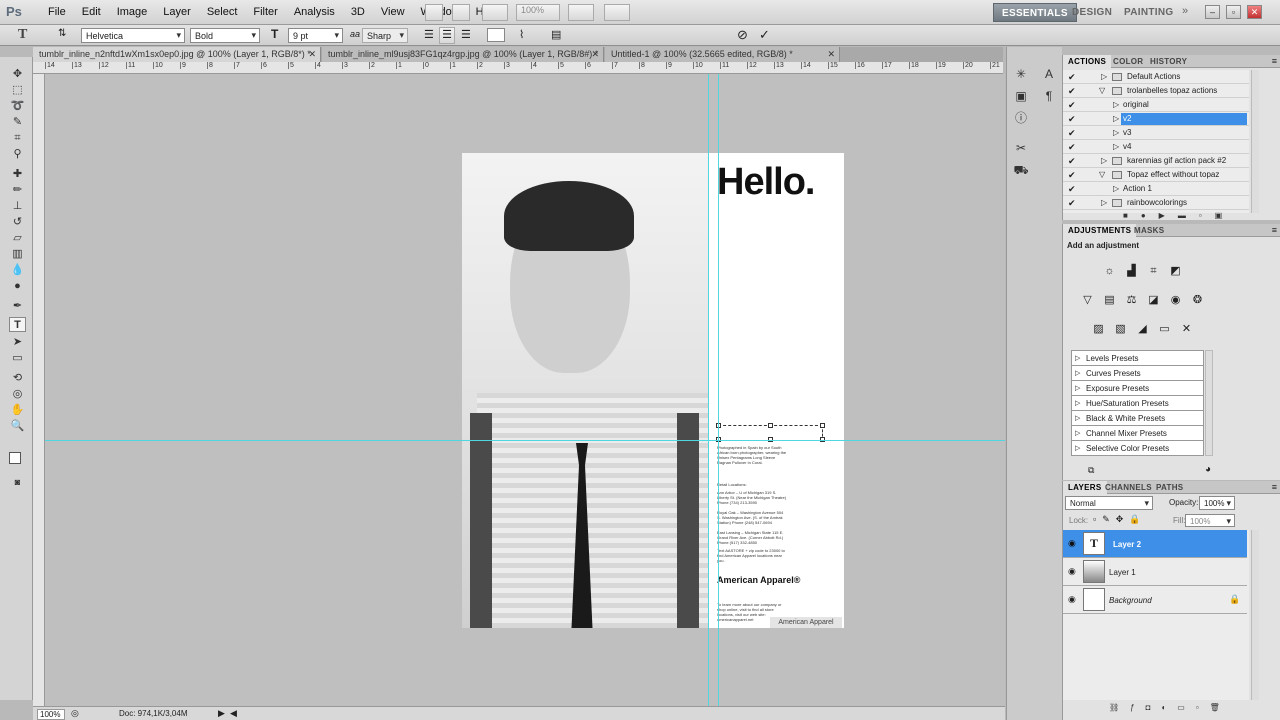 This screenshot has width=1280, height=720. Describe the element at coordinates (1156, 119) in the screenshot. I see `action-row: ✔ ▷ v2` at that location.